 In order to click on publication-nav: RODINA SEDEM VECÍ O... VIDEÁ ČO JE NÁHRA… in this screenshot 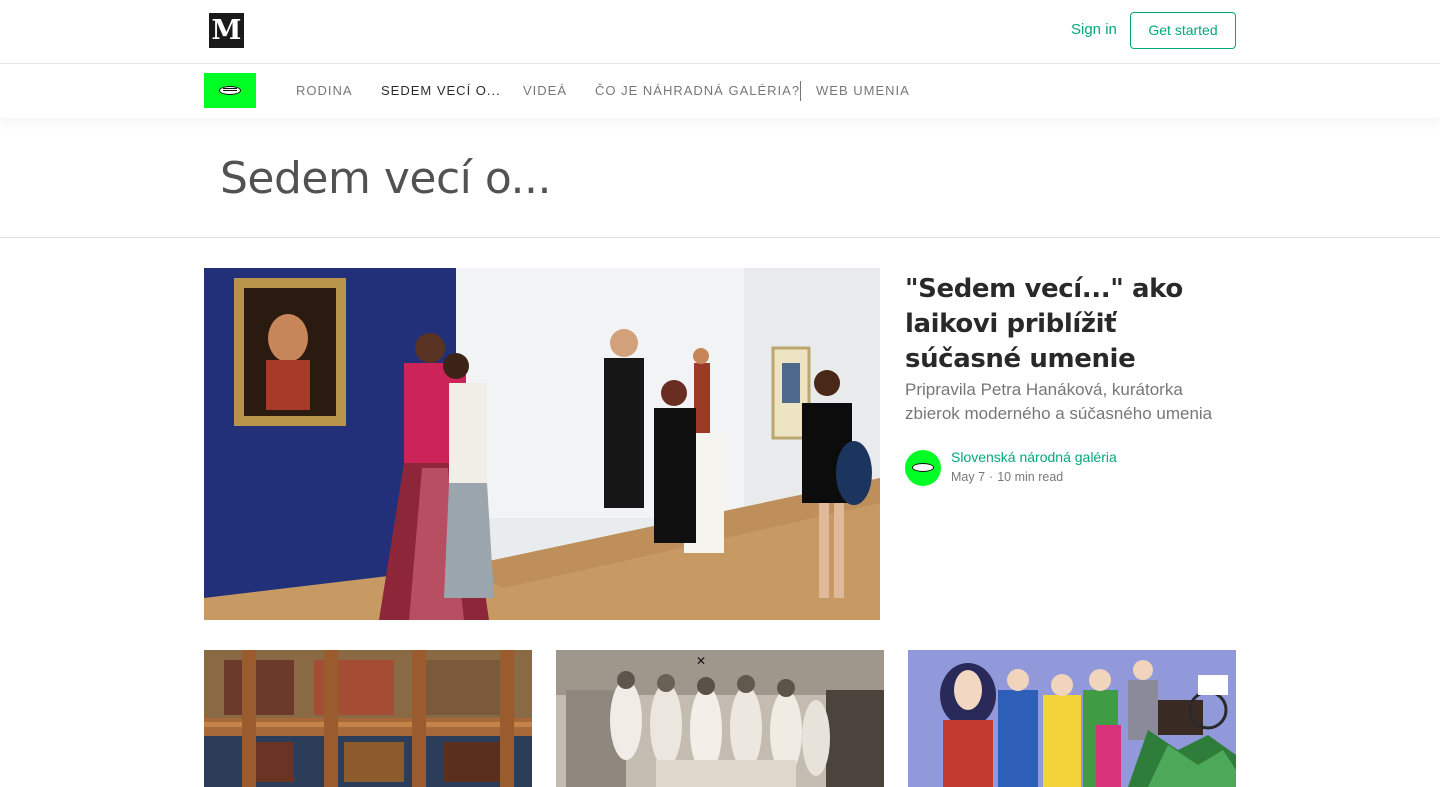, I will do `click(720, 91)`.